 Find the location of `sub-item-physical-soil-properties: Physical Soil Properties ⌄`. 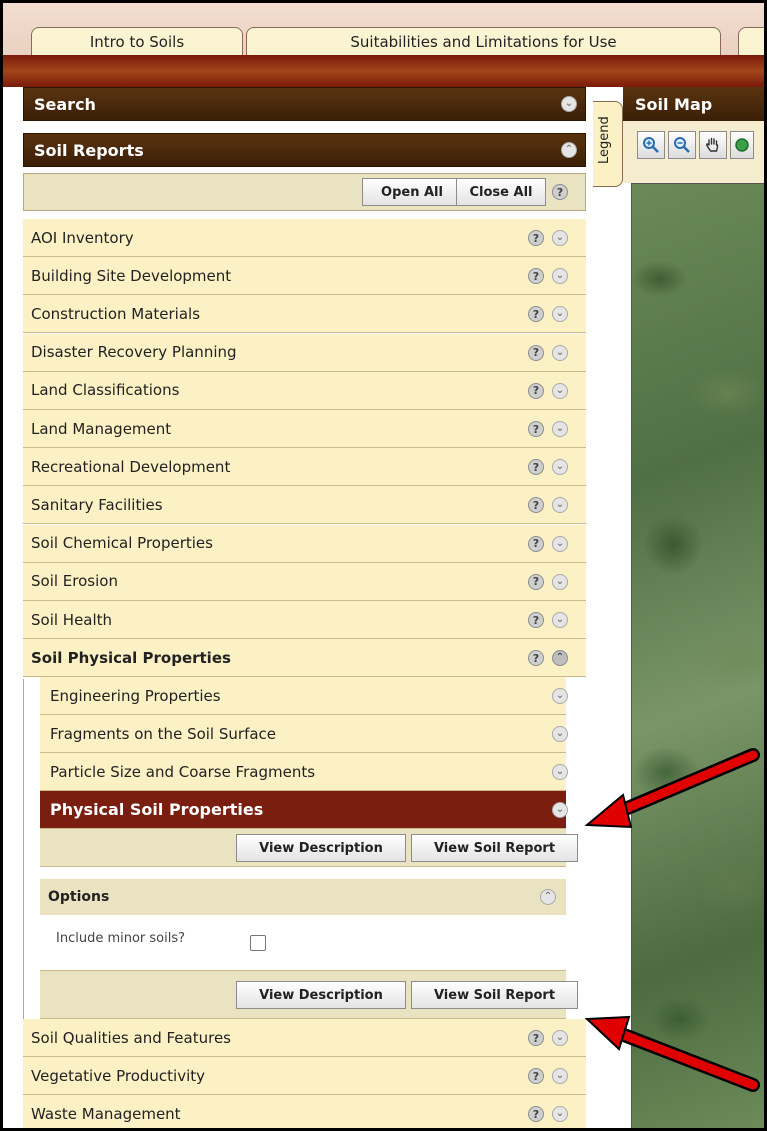

sub-item-physical-soil-properties: Physical Soil Properties ⌄ is located at coordinates (304, 810).